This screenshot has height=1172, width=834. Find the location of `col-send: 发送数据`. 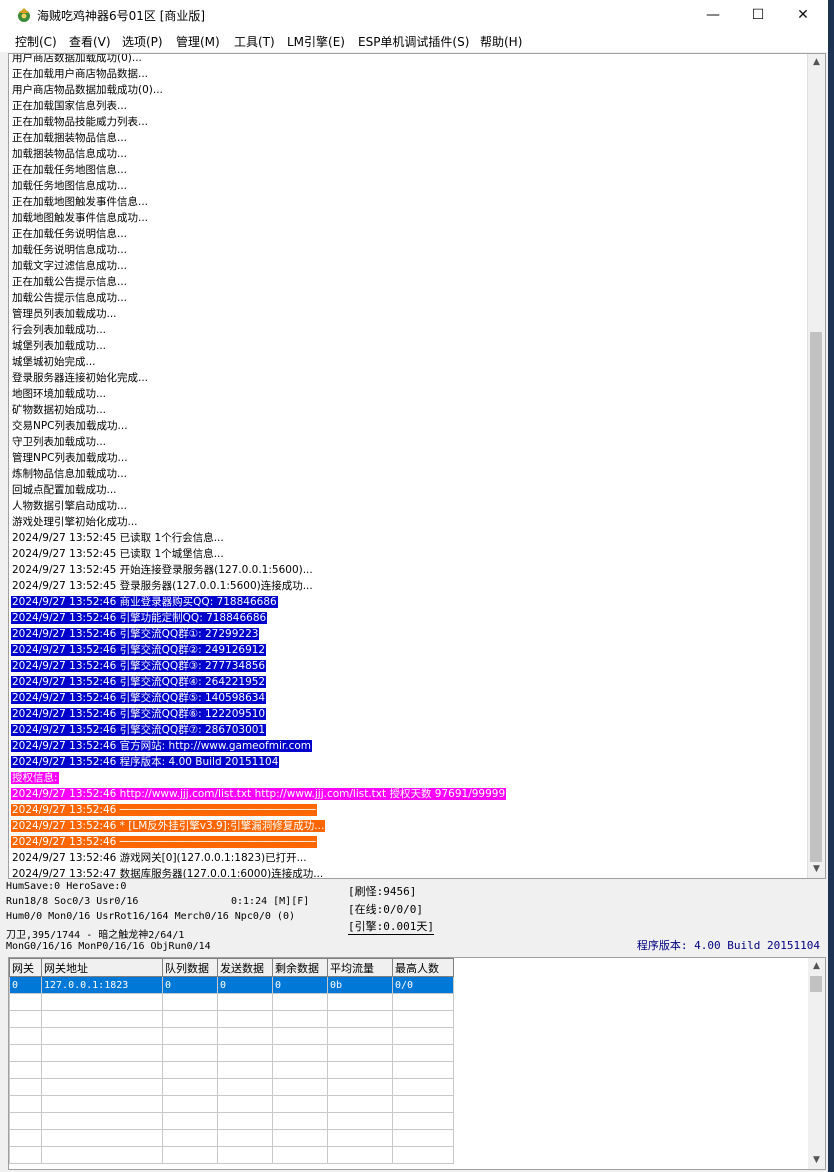

col-send: 发送数据 is located at coordinates (245, 967).